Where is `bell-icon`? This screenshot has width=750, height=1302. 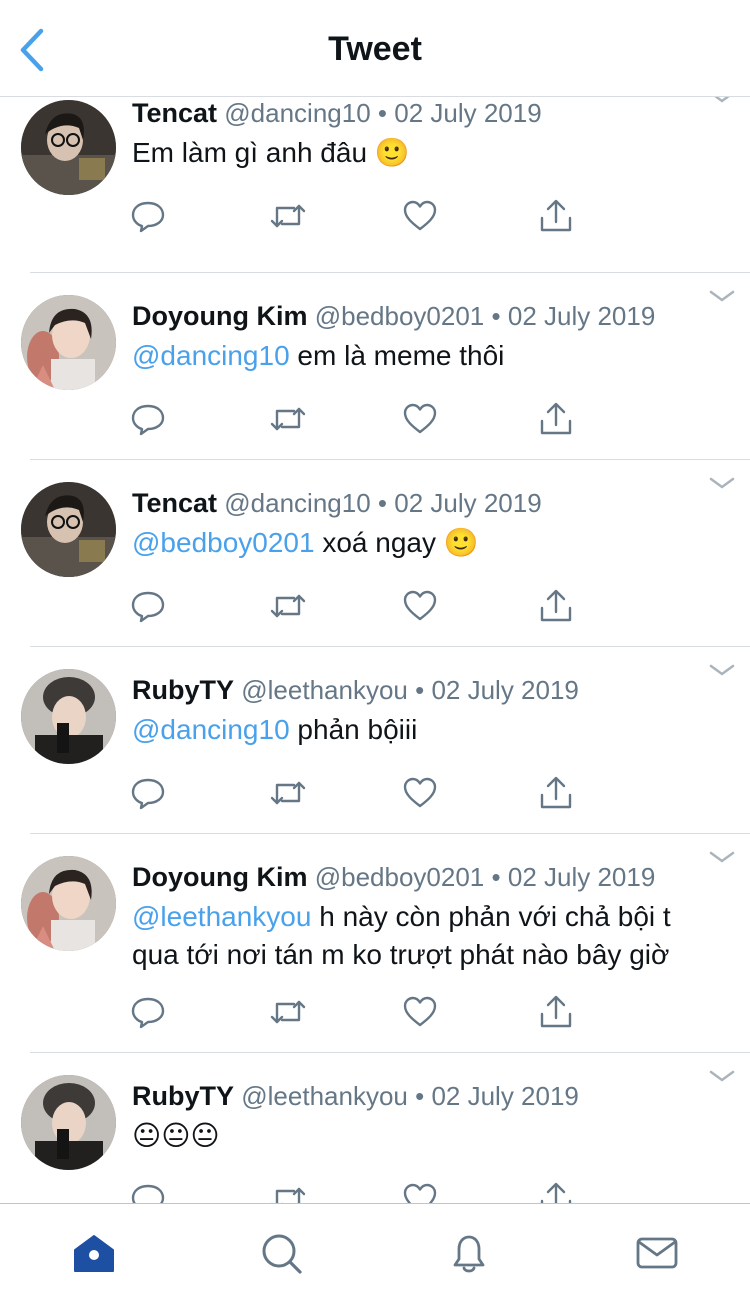
bell-icon is located at coordinates (469, 1254).